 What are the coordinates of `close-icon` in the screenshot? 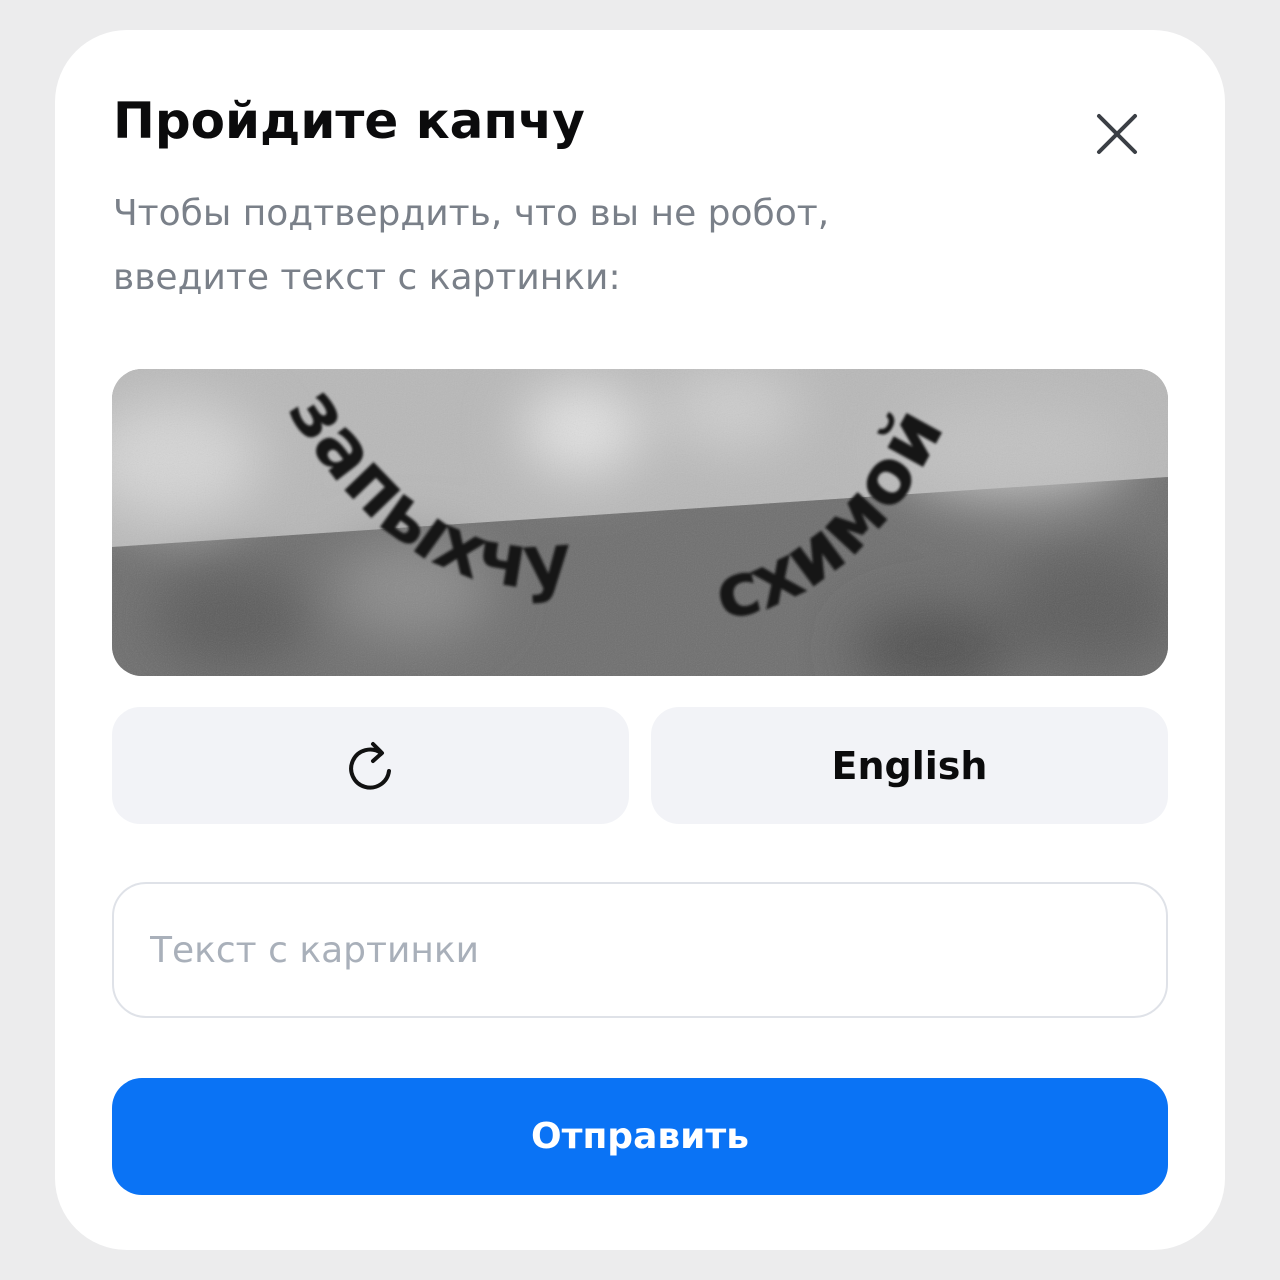 It's located at (1117, 134).